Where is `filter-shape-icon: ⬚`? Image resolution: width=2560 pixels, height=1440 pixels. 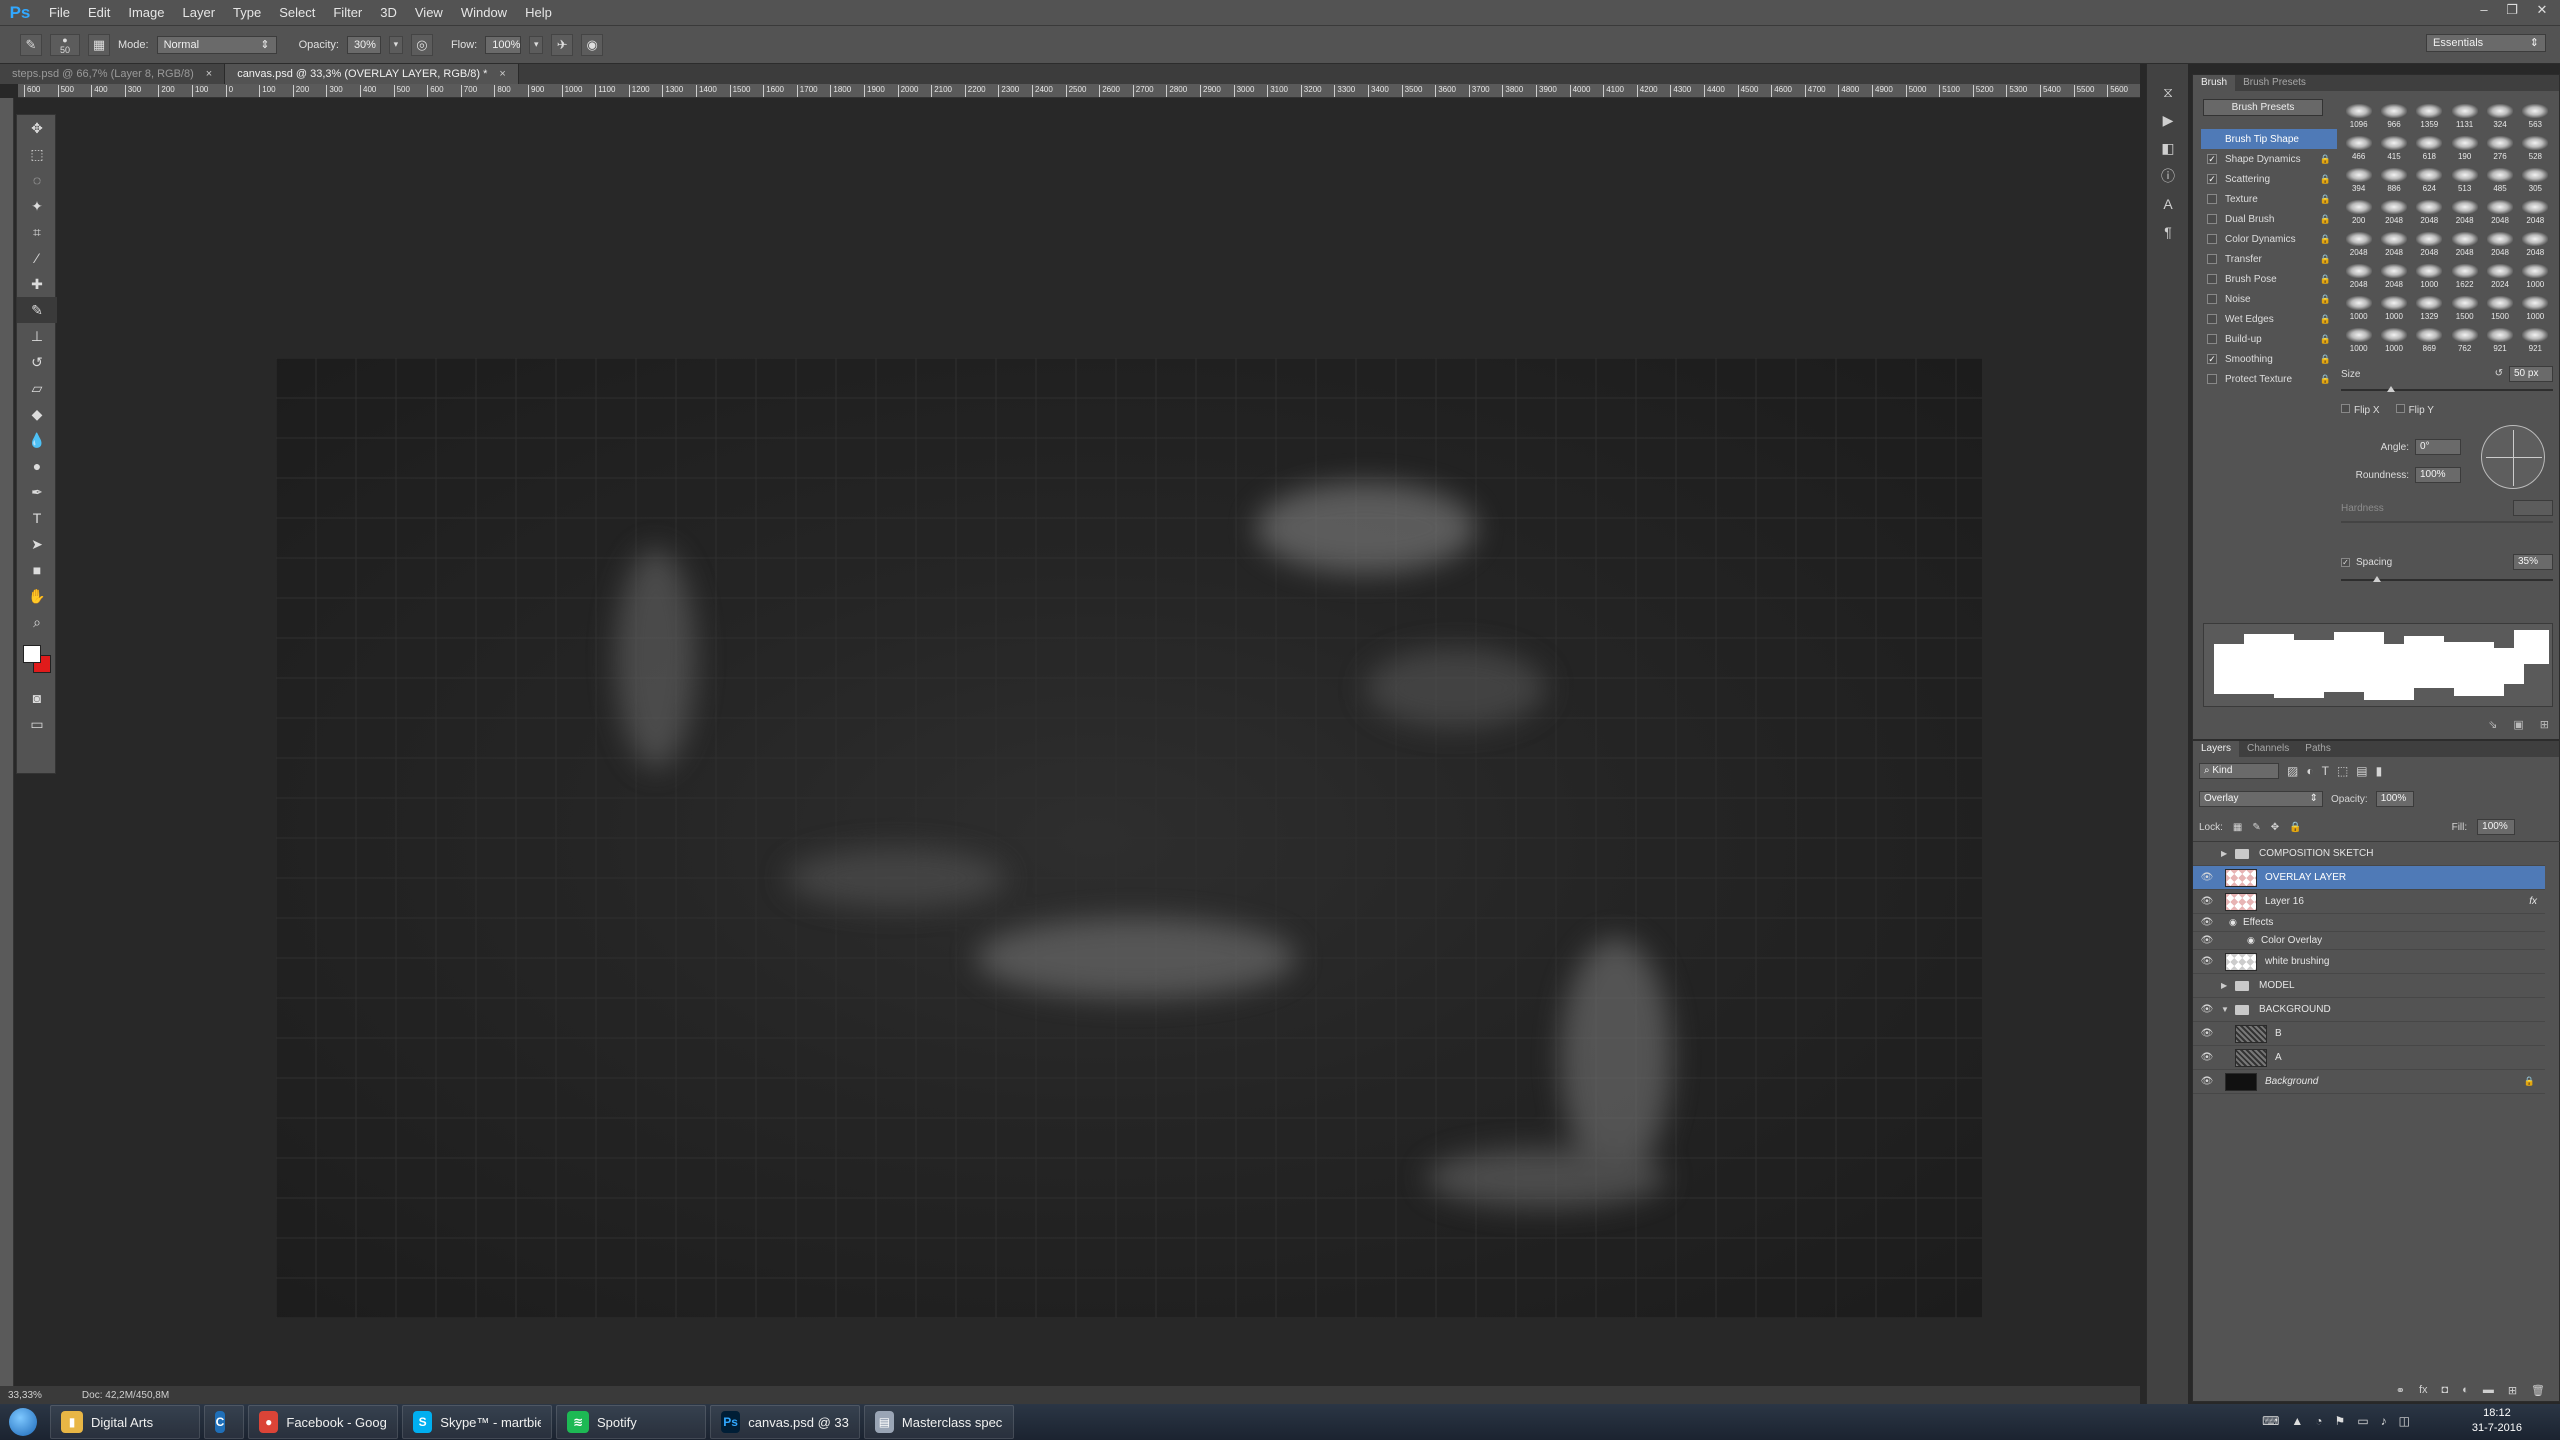 filter-shape-icon: ⬚ is located at coordinates (2342, 771).